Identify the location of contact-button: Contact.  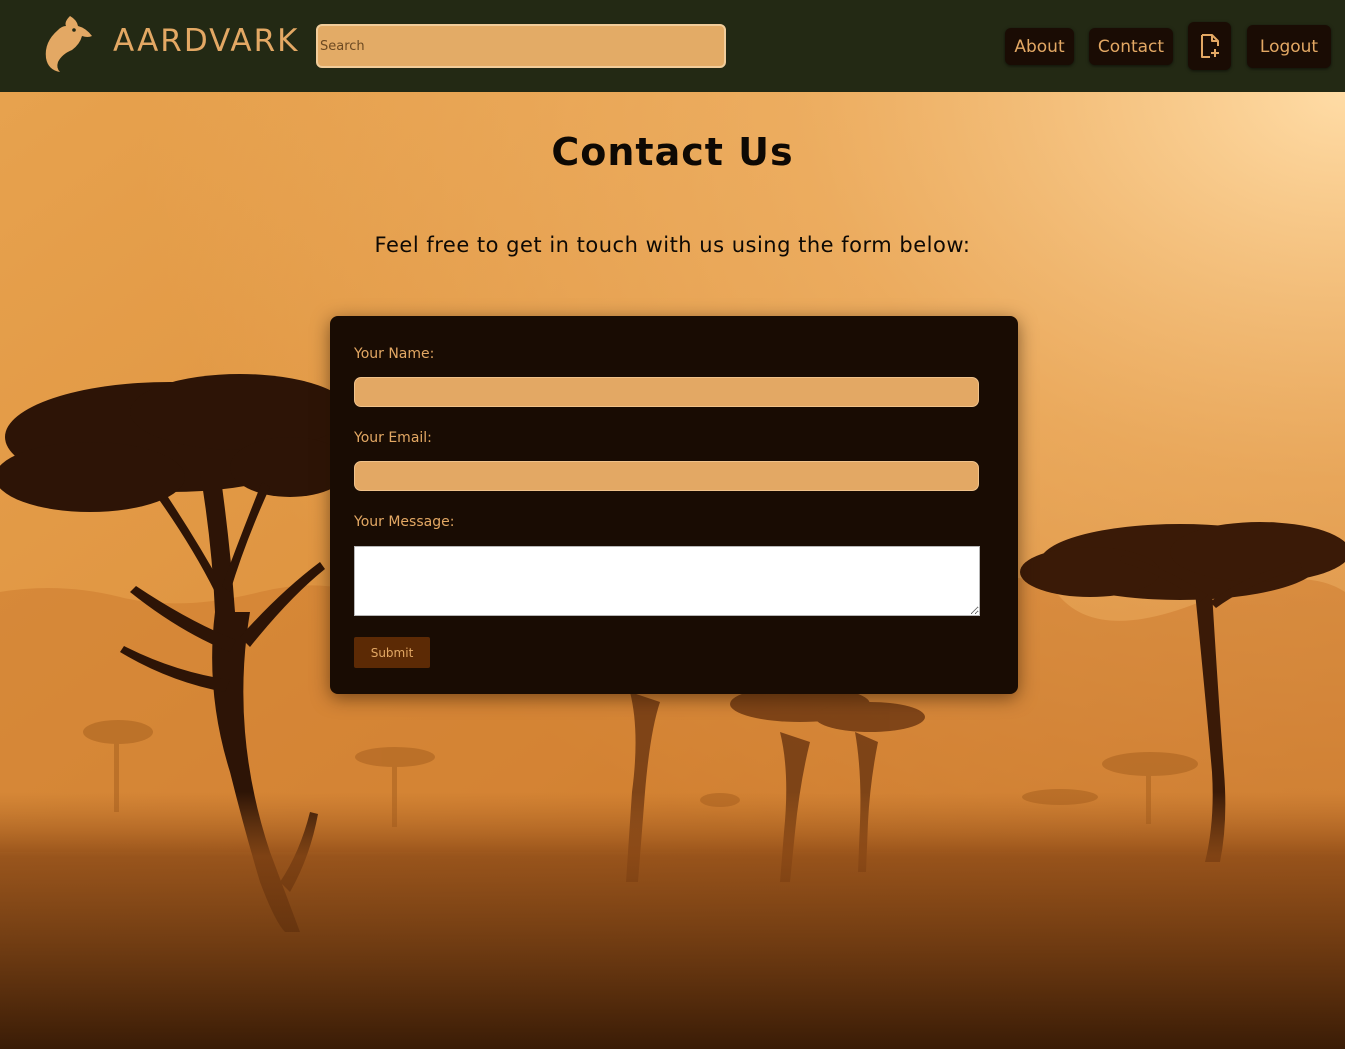
(1131, 46).